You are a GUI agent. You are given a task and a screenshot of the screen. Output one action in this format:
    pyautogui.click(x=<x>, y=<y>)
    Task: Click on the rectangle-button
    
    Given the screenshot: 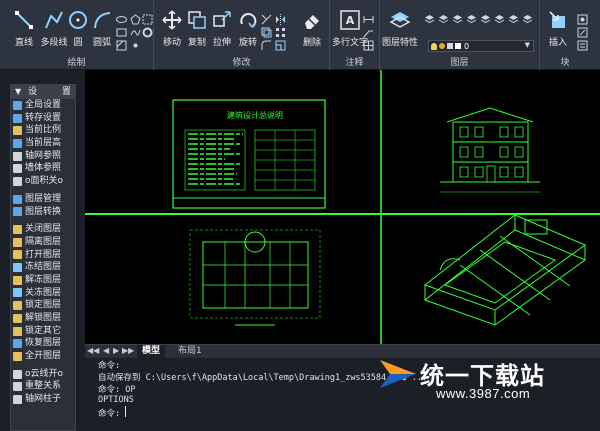 What is the action you would take?
    pyautogui.click(x=121, y=32)
    